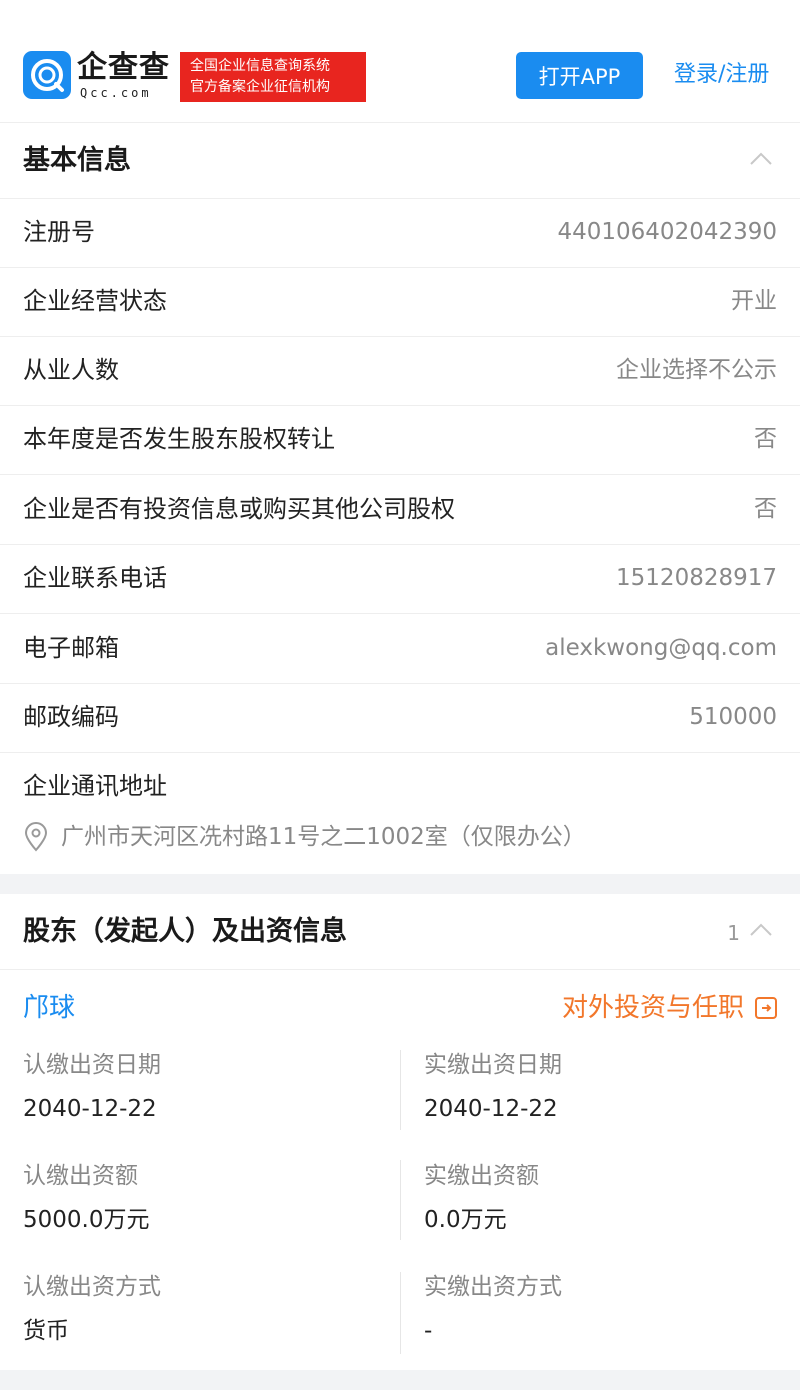  I want to click on info-row-business-status: 企业经营状态 开业, so click(400, 302).